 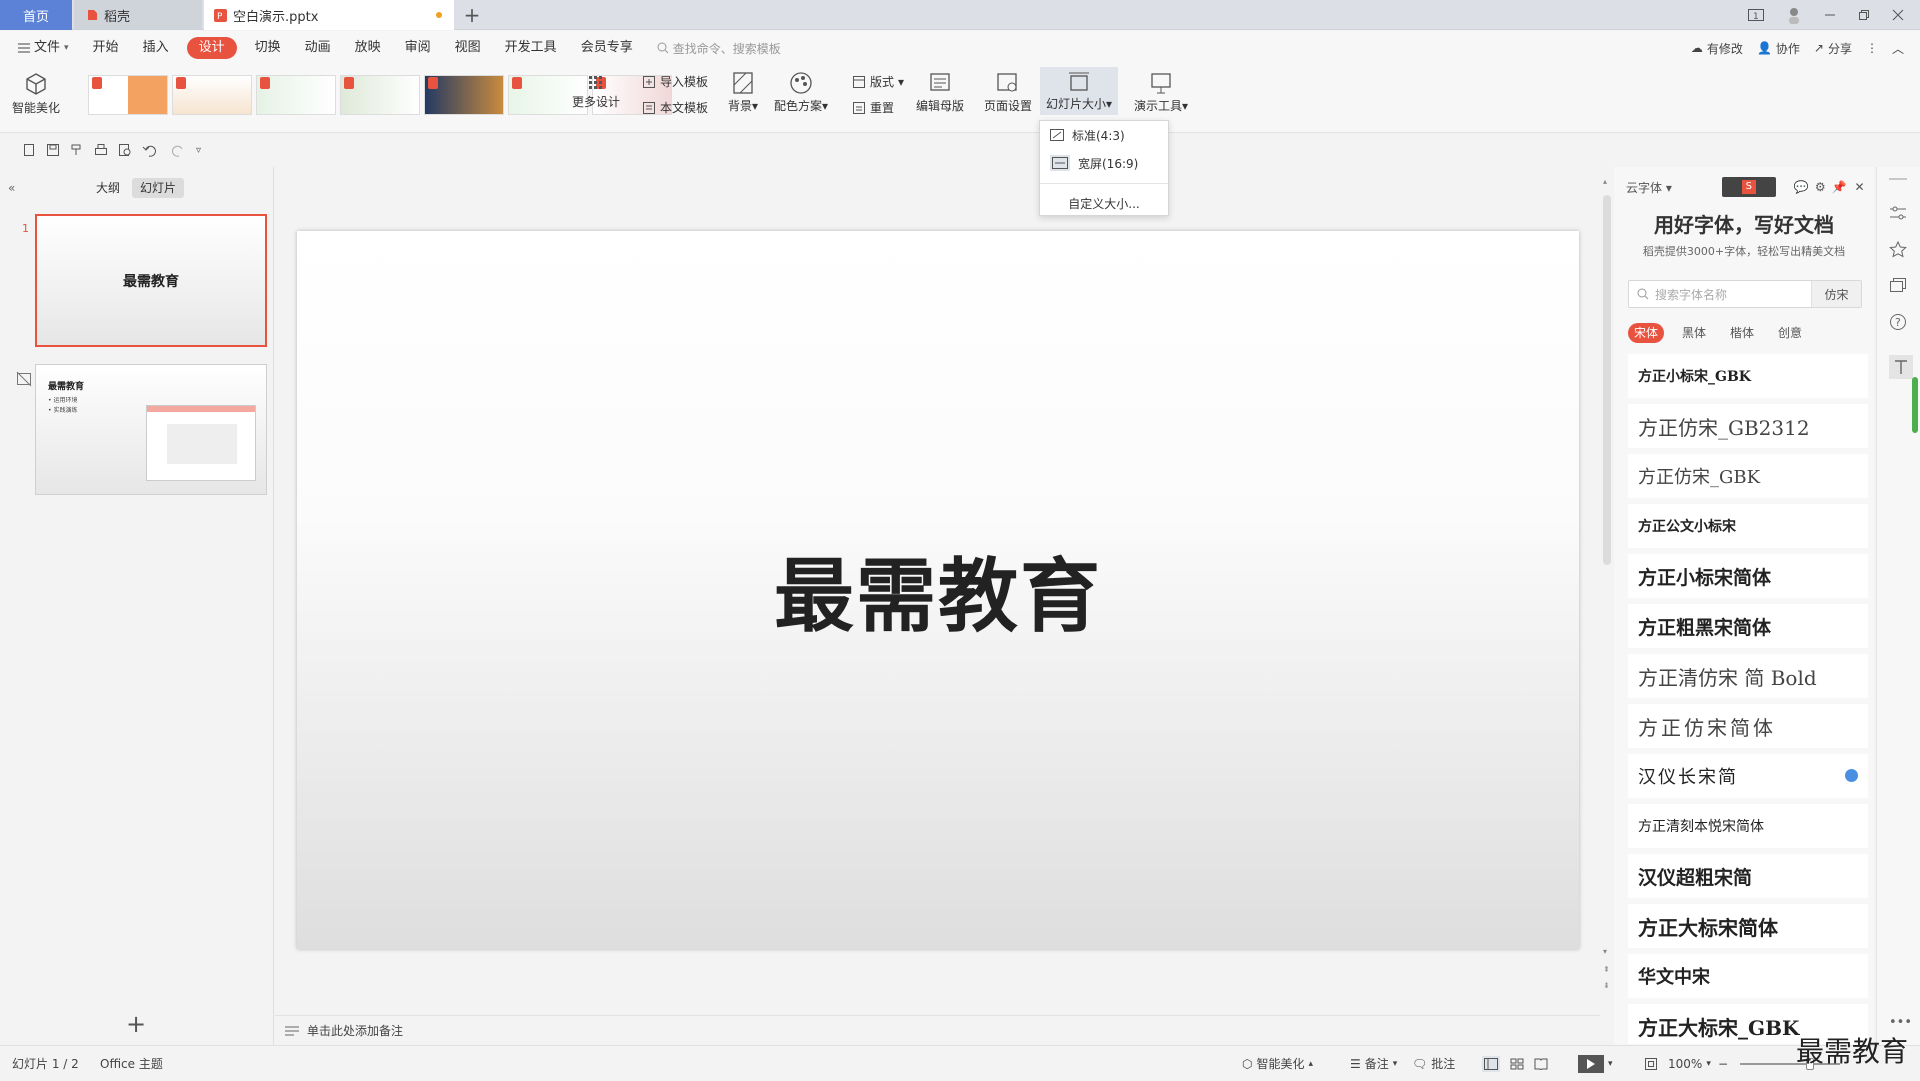 I want to click on layout-button: 版式 ▾, so click(x=878, y=81).